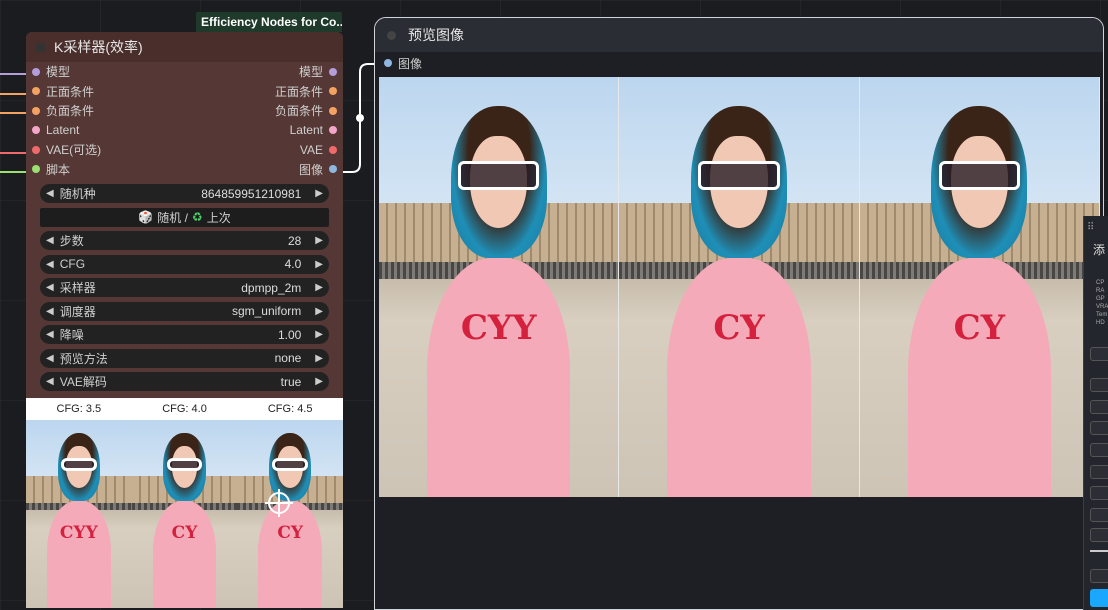 Image resolution: width=1108 pixels, height=610 pixels. What do you see at coordinates (184, 358) in the screenshot?
I see `preview-method-widget: ◀ 预览方法 none ▶` at bounding box center [184, 358].